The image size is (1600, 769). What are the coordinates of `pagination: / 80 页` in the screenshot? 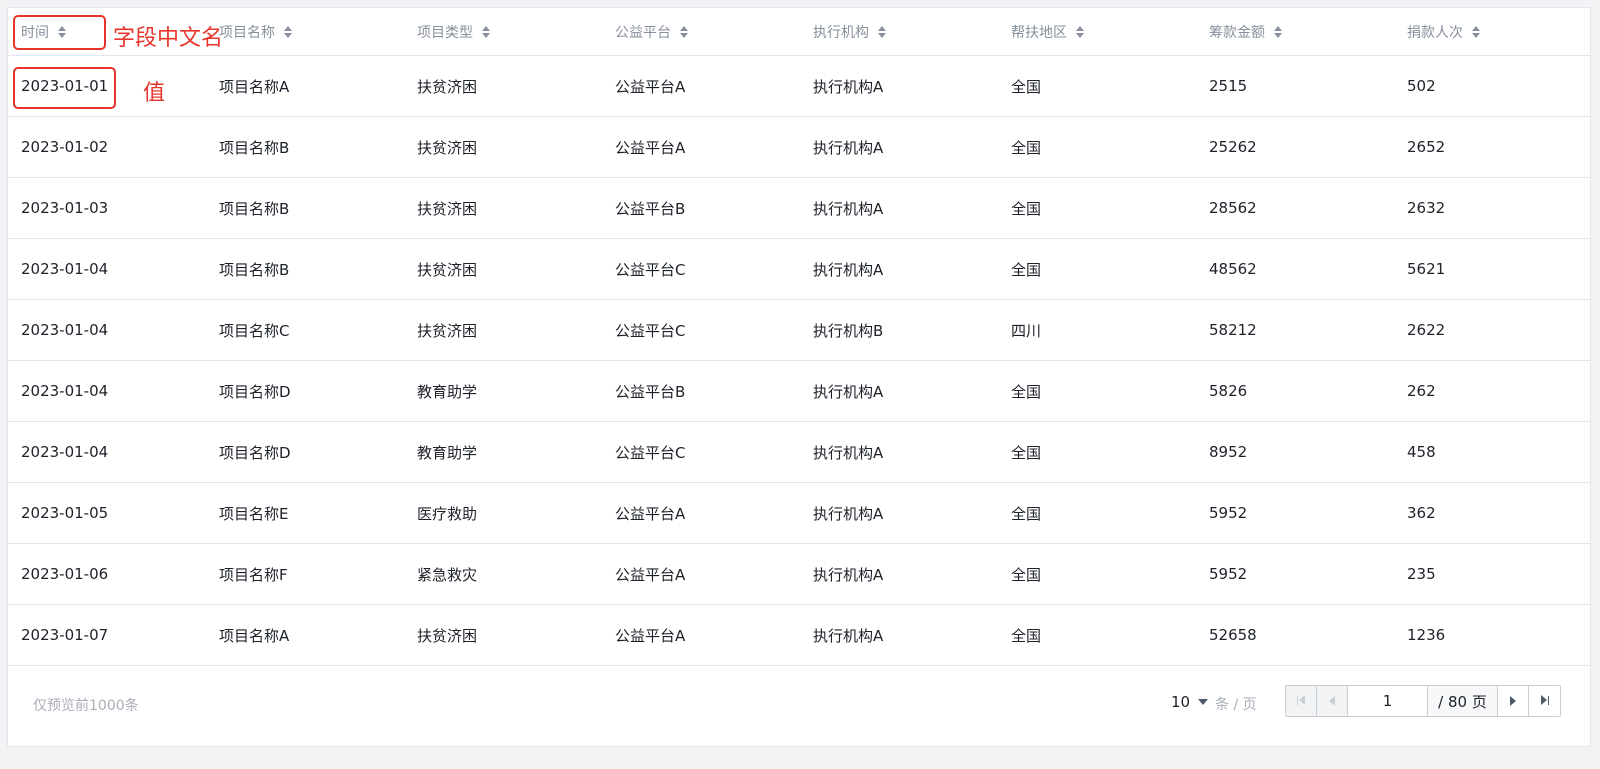 It's located at (1423, 701).